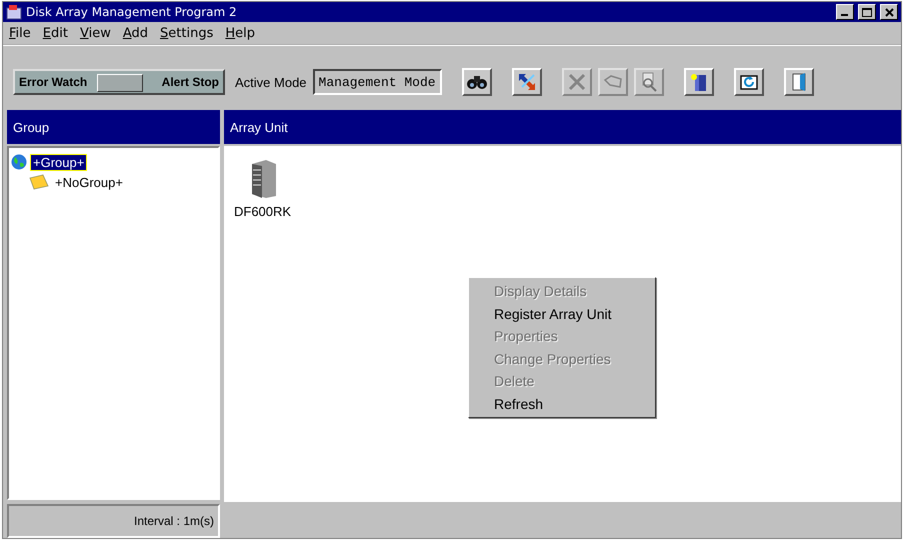 This screenshot has height=542, width=904. Describe the element at coordinates (263, 211) in the screenshot. I see `unit-label: DF600RK` at that location.